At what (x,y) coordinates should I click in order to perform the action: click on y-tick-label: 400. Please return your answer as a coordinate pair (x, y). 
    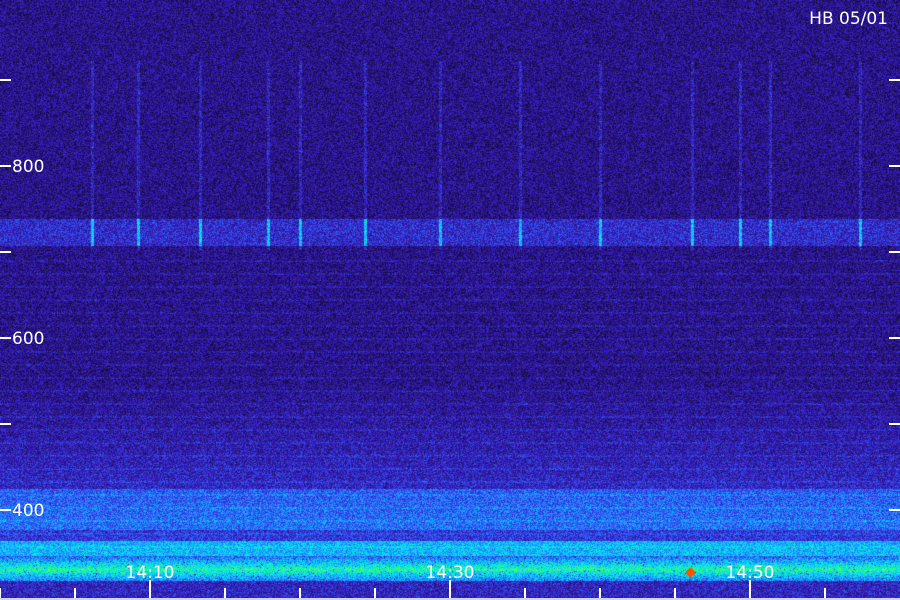
    Looking at the image, I should click on (28, 511).